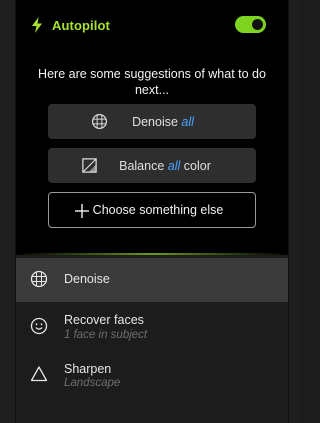  Describe the element at coordinates (158, 210) in the screenshot. I see `choose-something-else-label: Choose something else` at that location.